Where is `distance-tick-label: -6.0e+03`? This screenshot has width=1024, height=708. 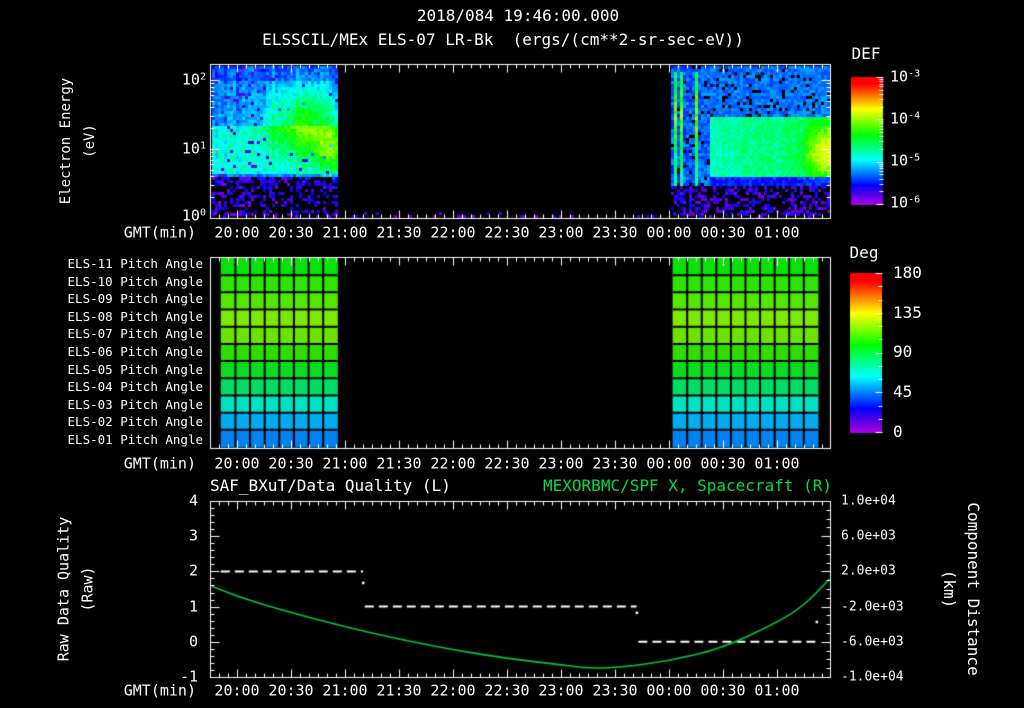 distance-tick-label: -6.0e+03 is located at coordinates (872, 642).